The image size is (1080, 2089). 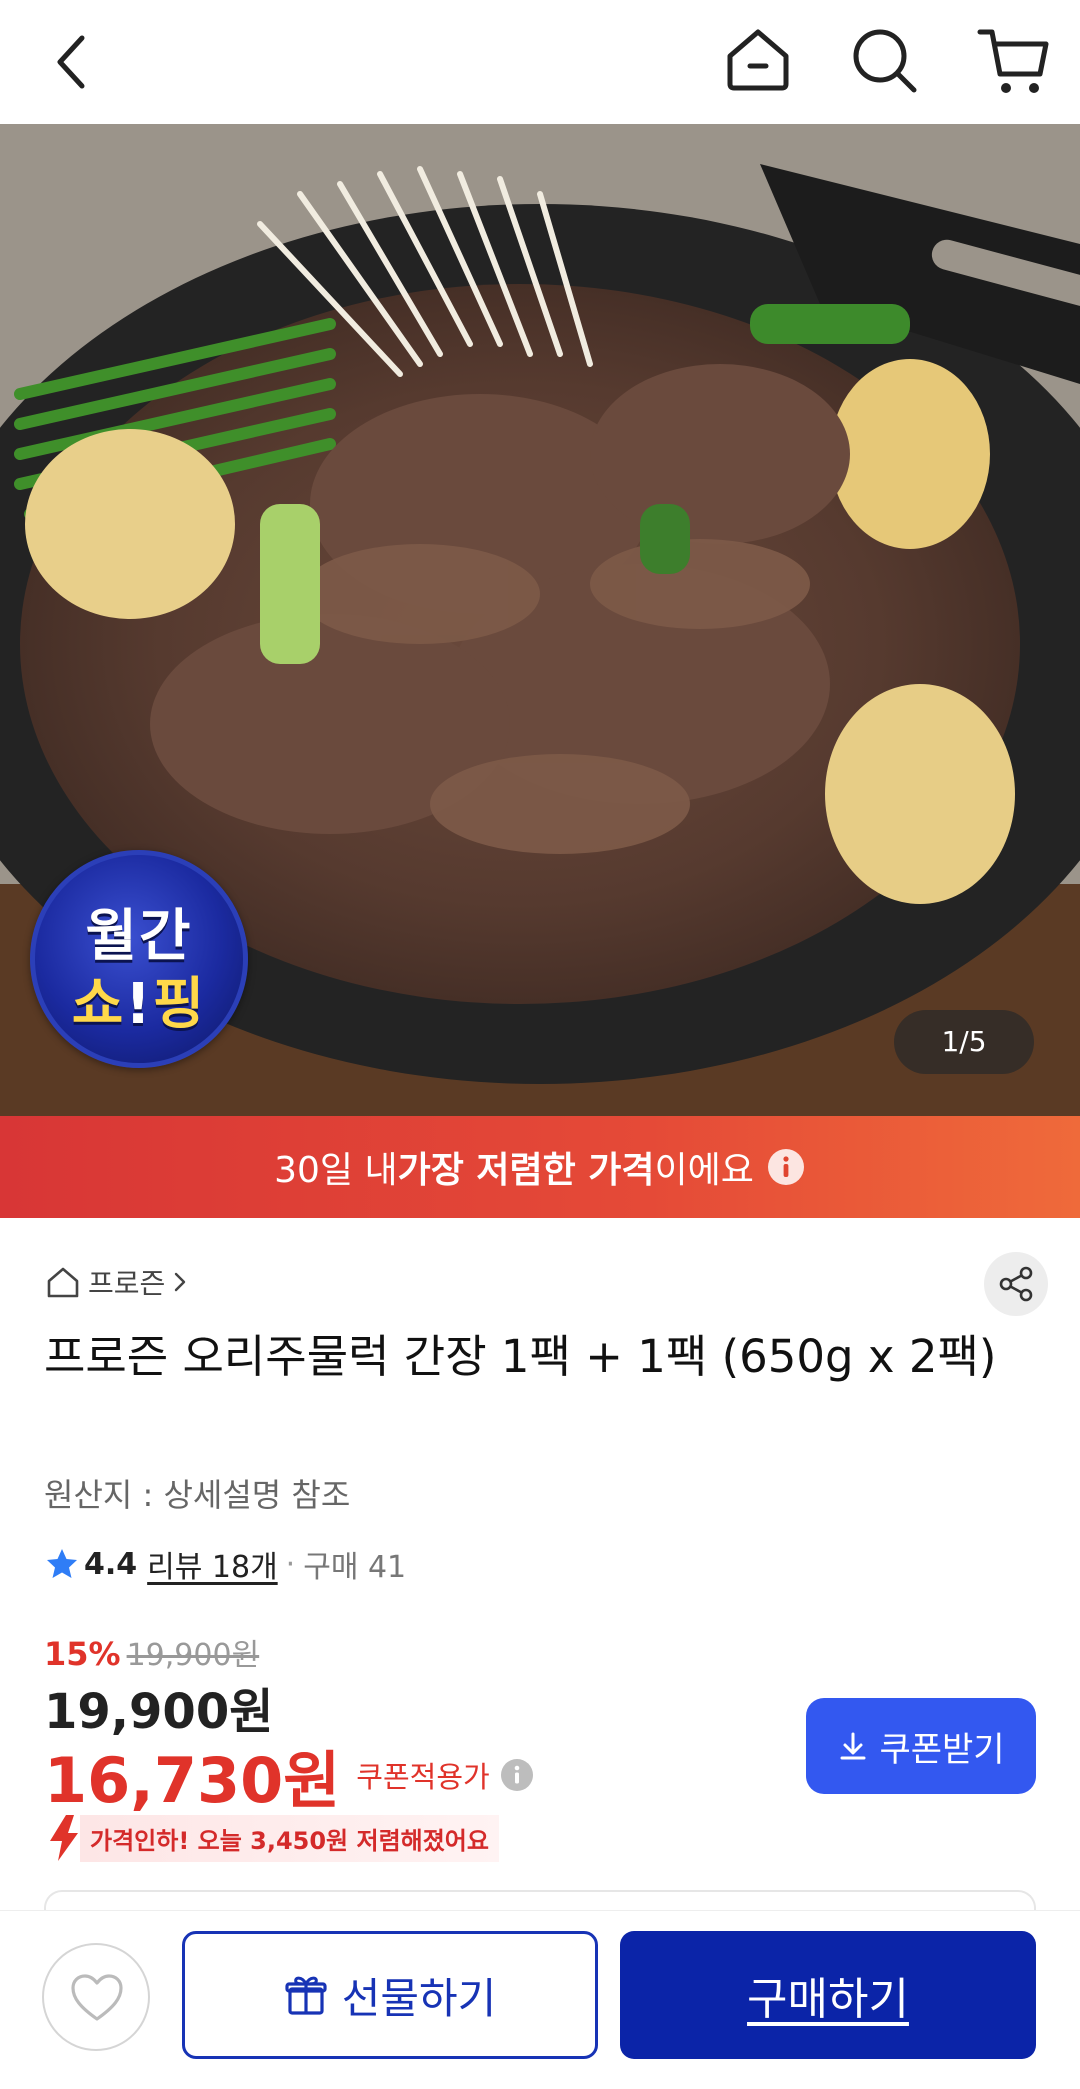 I want to click on top-navigation-bar, so click(x=540, y=62).